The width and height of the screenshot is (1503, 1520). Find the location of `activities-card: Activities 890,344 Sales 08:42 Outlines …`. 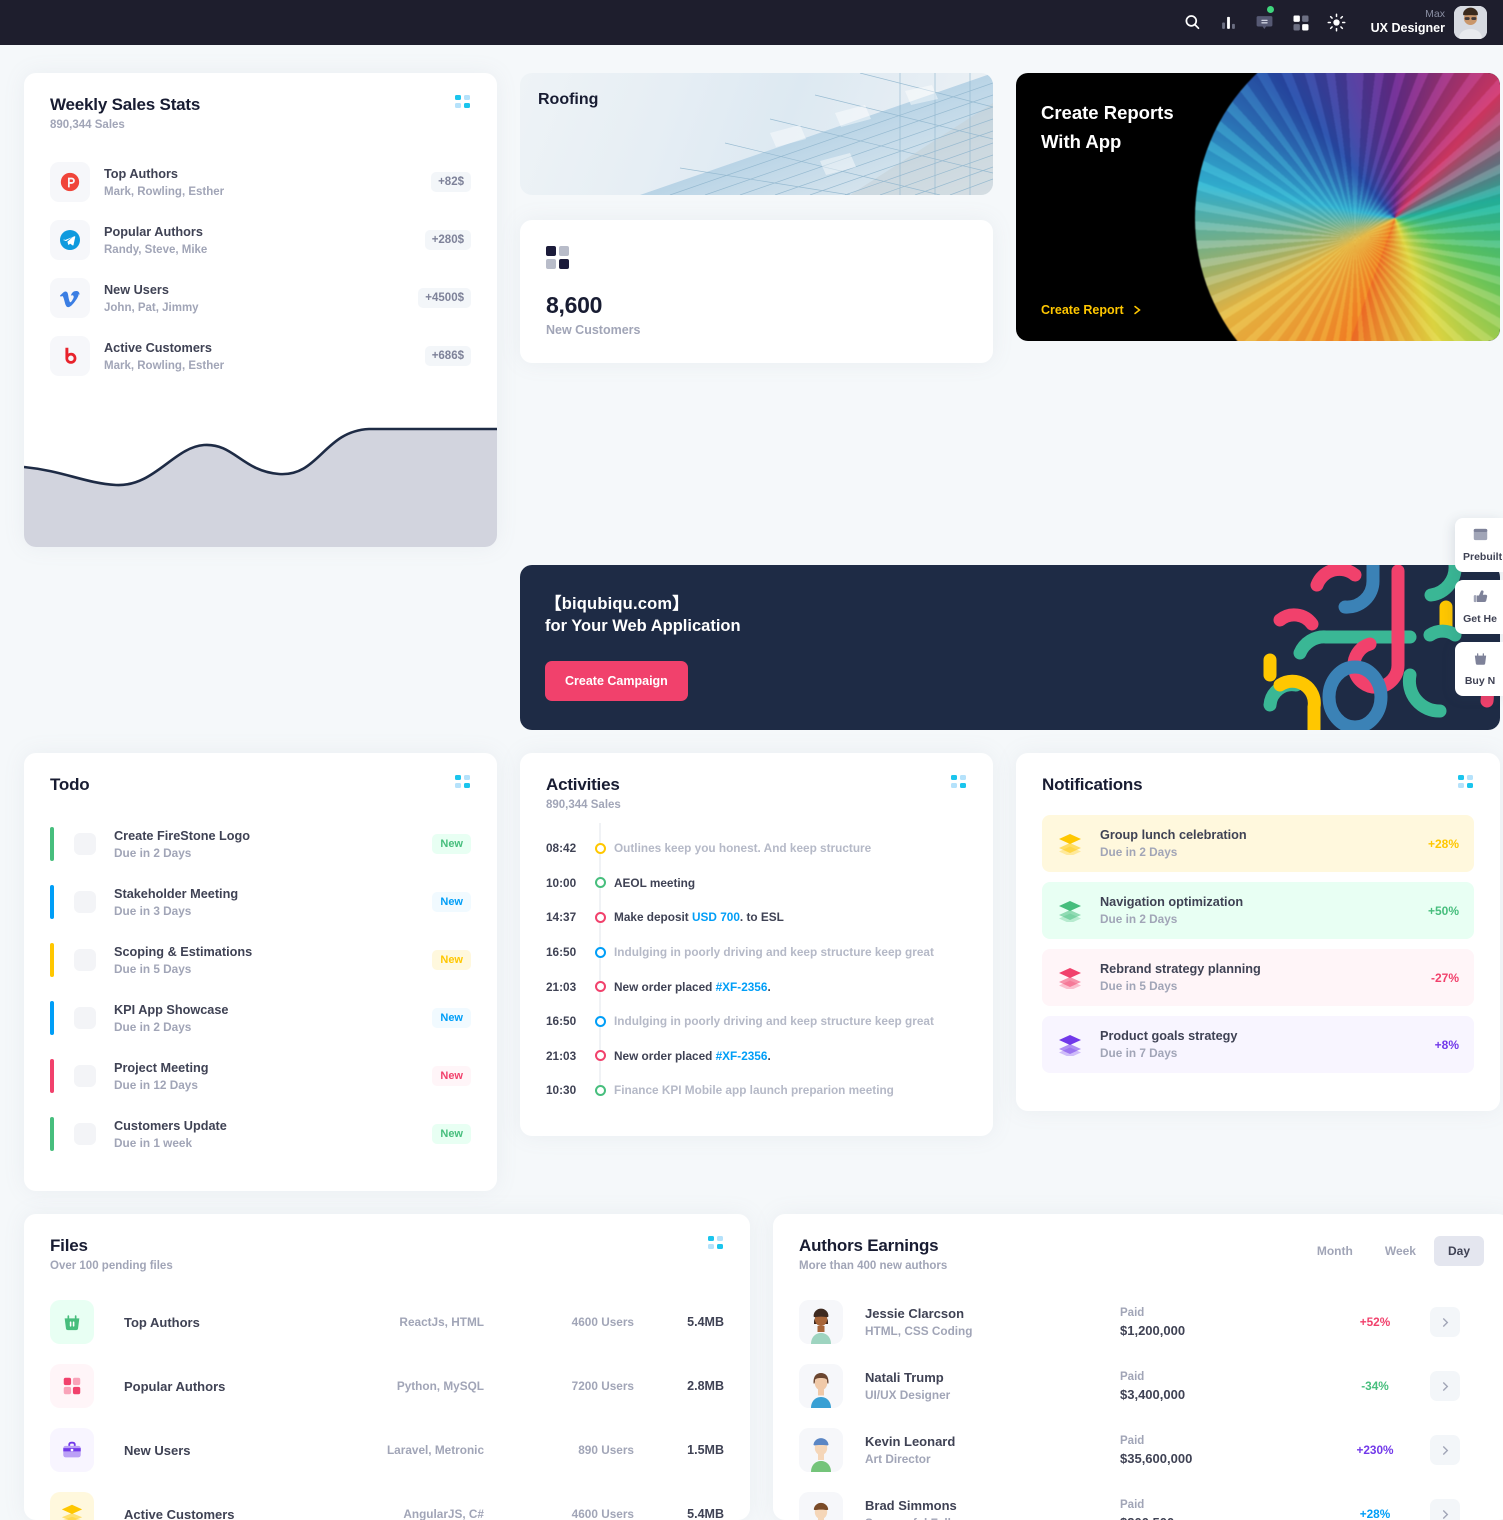

activities-card: Activities 890,344 Sales 08:42 Outlines … is located at coordinates (756, 944).